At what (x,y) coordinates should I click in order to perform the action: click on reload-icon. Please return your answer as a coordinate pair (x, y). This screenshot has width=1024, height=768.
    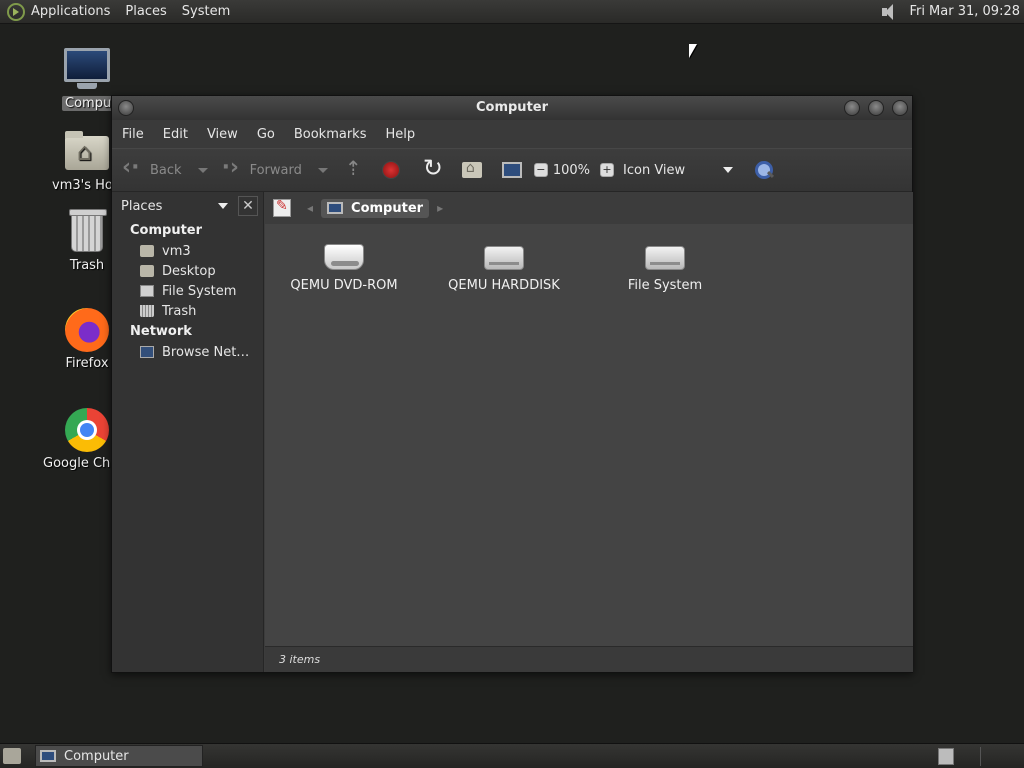
    Looking at the image, I should click on (433, 168).